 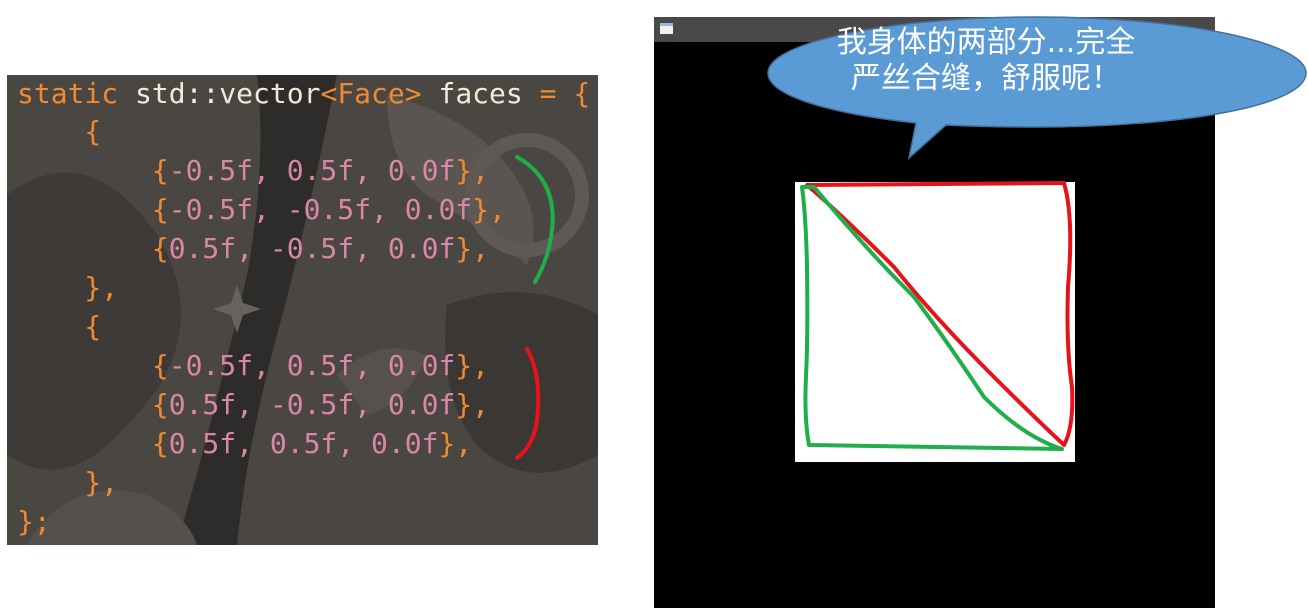 I want to click on code-token: <, so click(x=329, y=93).